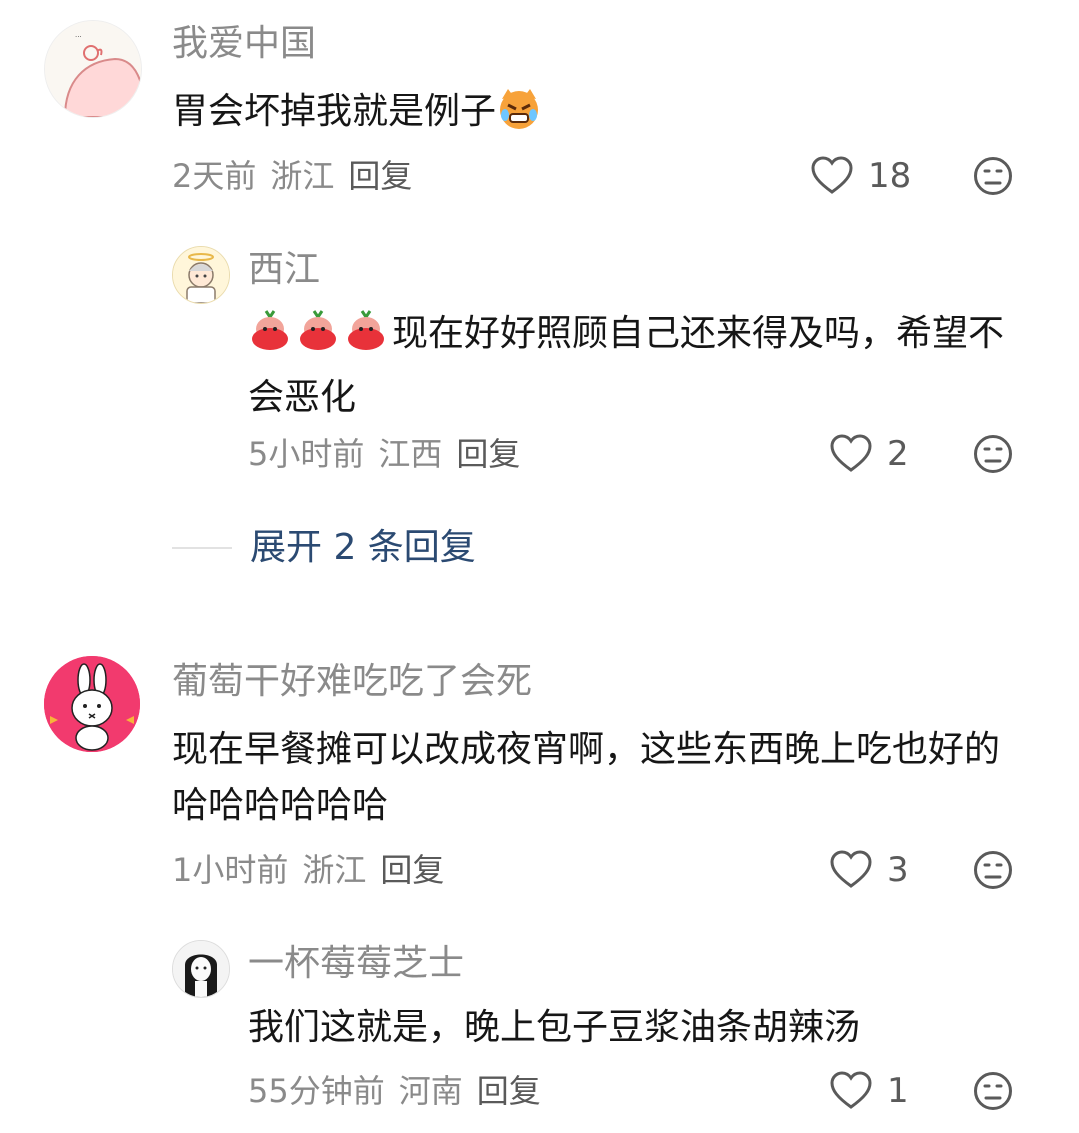  What do you see at coordinates (244, 44) in the screenshot?
I see `comment-username: 我爱中国` at bounding box center [244, 44].